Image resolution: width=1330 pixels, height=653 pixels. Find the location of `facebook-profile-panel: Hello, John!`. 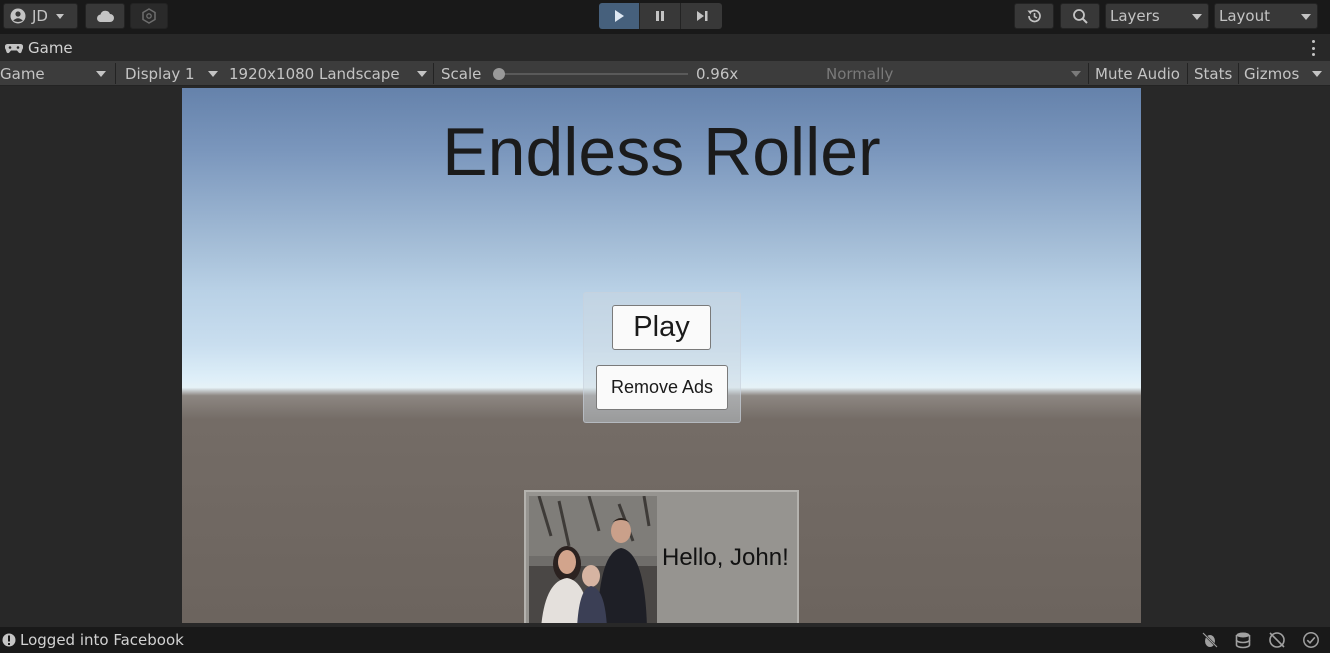

facebook-profile-panel: Hello, John! is located at coordinates (661, 556).